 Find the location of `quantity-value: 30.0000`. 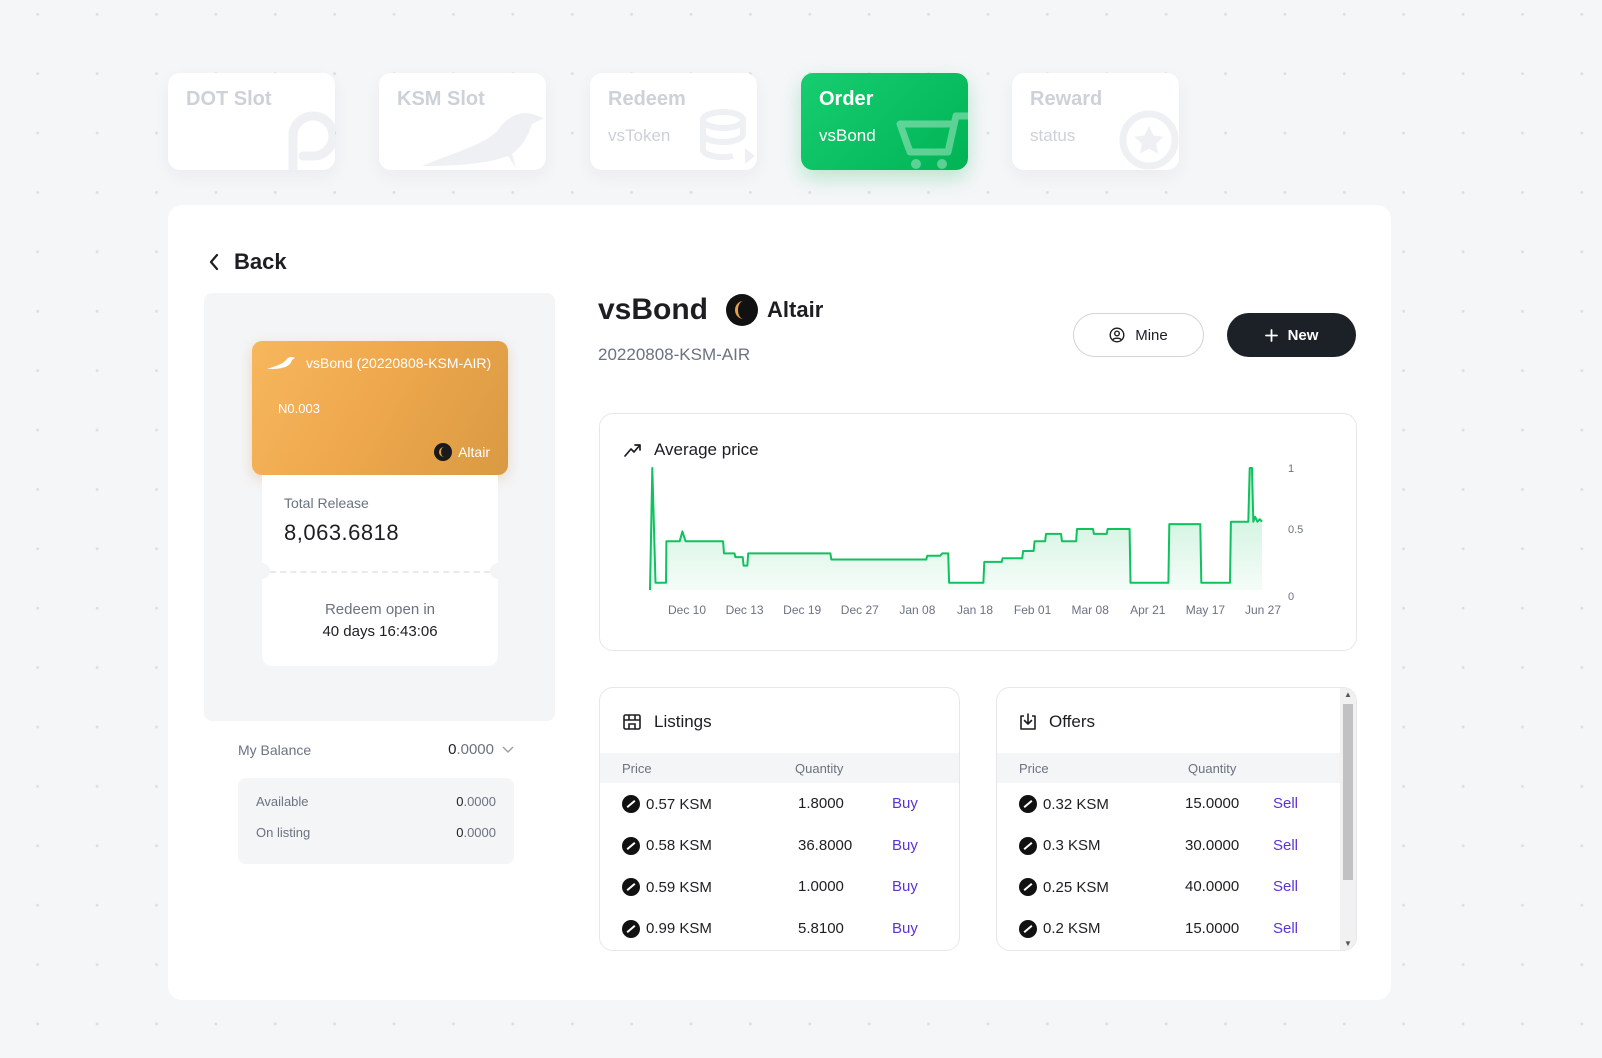

quantity-value: 30.0000 is located at coordinates (1212, 845).